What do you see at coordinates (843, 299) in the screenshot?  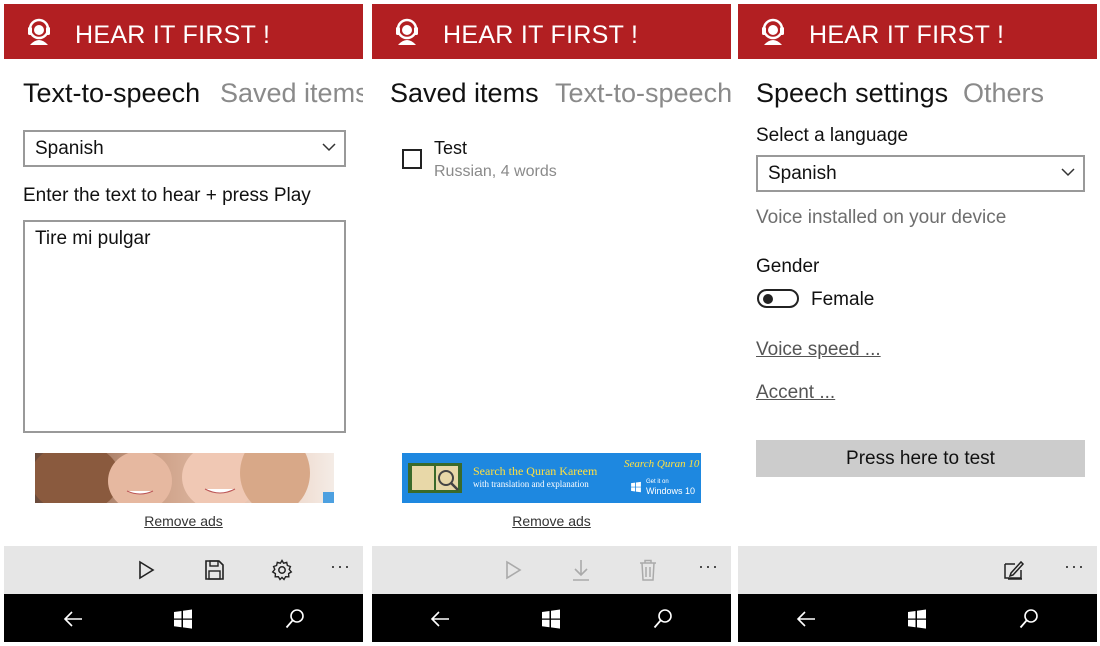 I see `gender-value: Female` at bounding box center [843, 299].